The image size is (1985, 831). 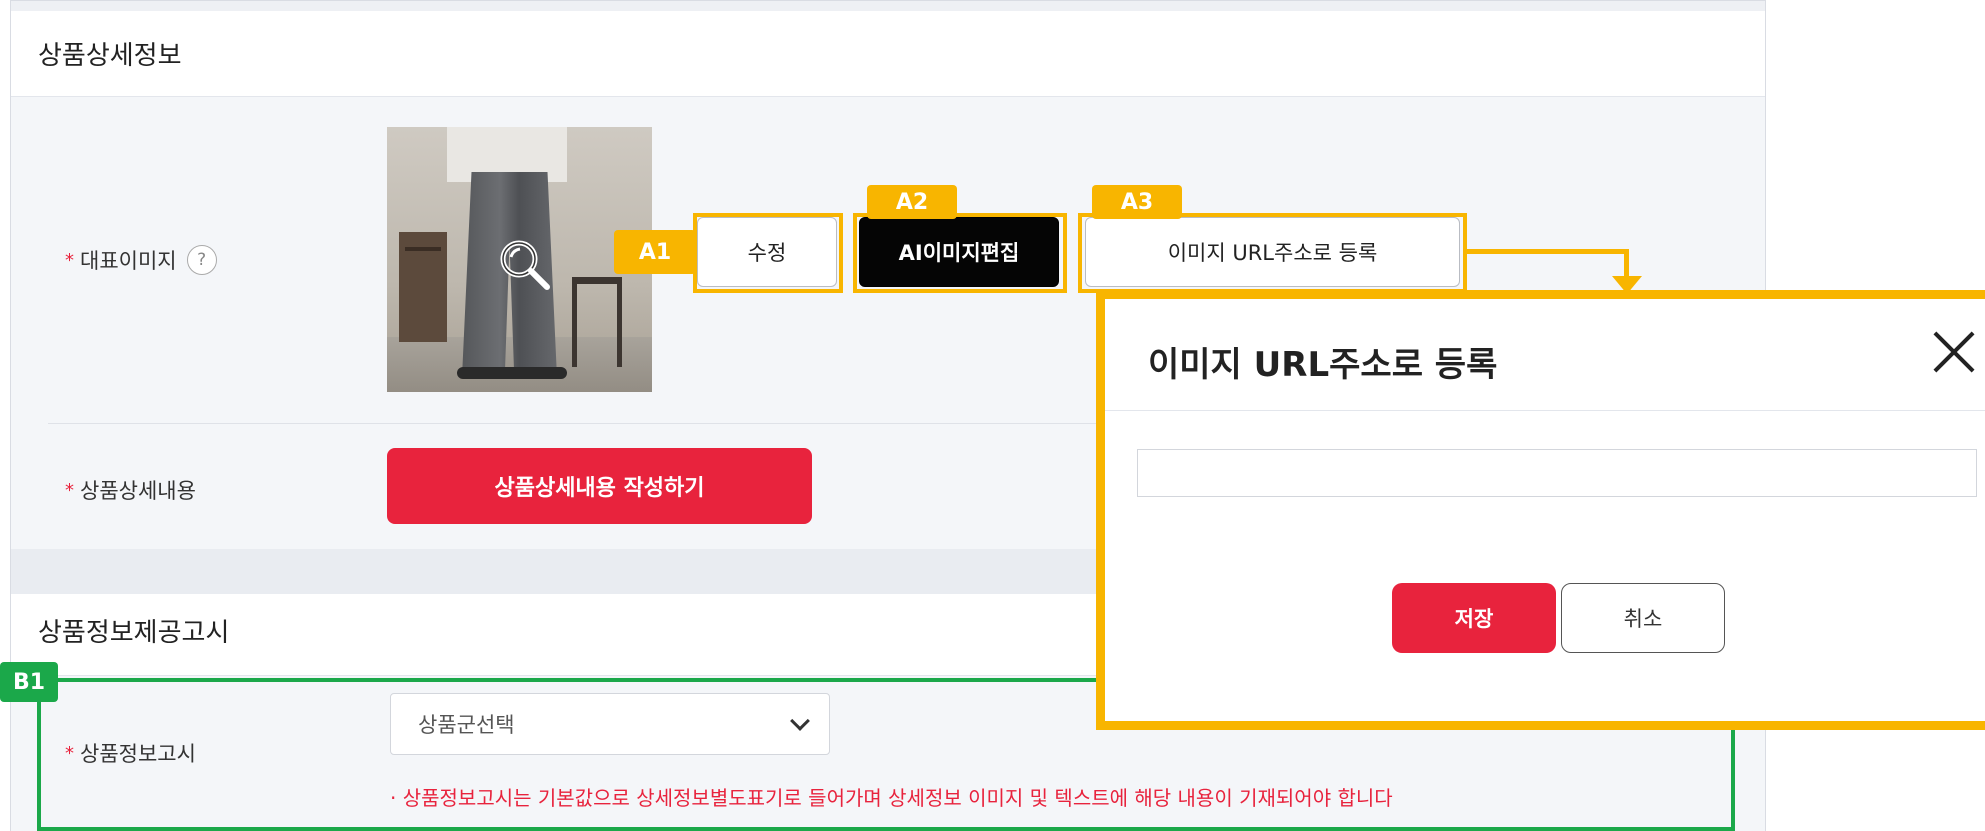 What do you see at coordinates (599, 486) in the screenshot?
I see `write-detail-content-button: 상품상세내용 작성하기` at bounding box center [599, 486].